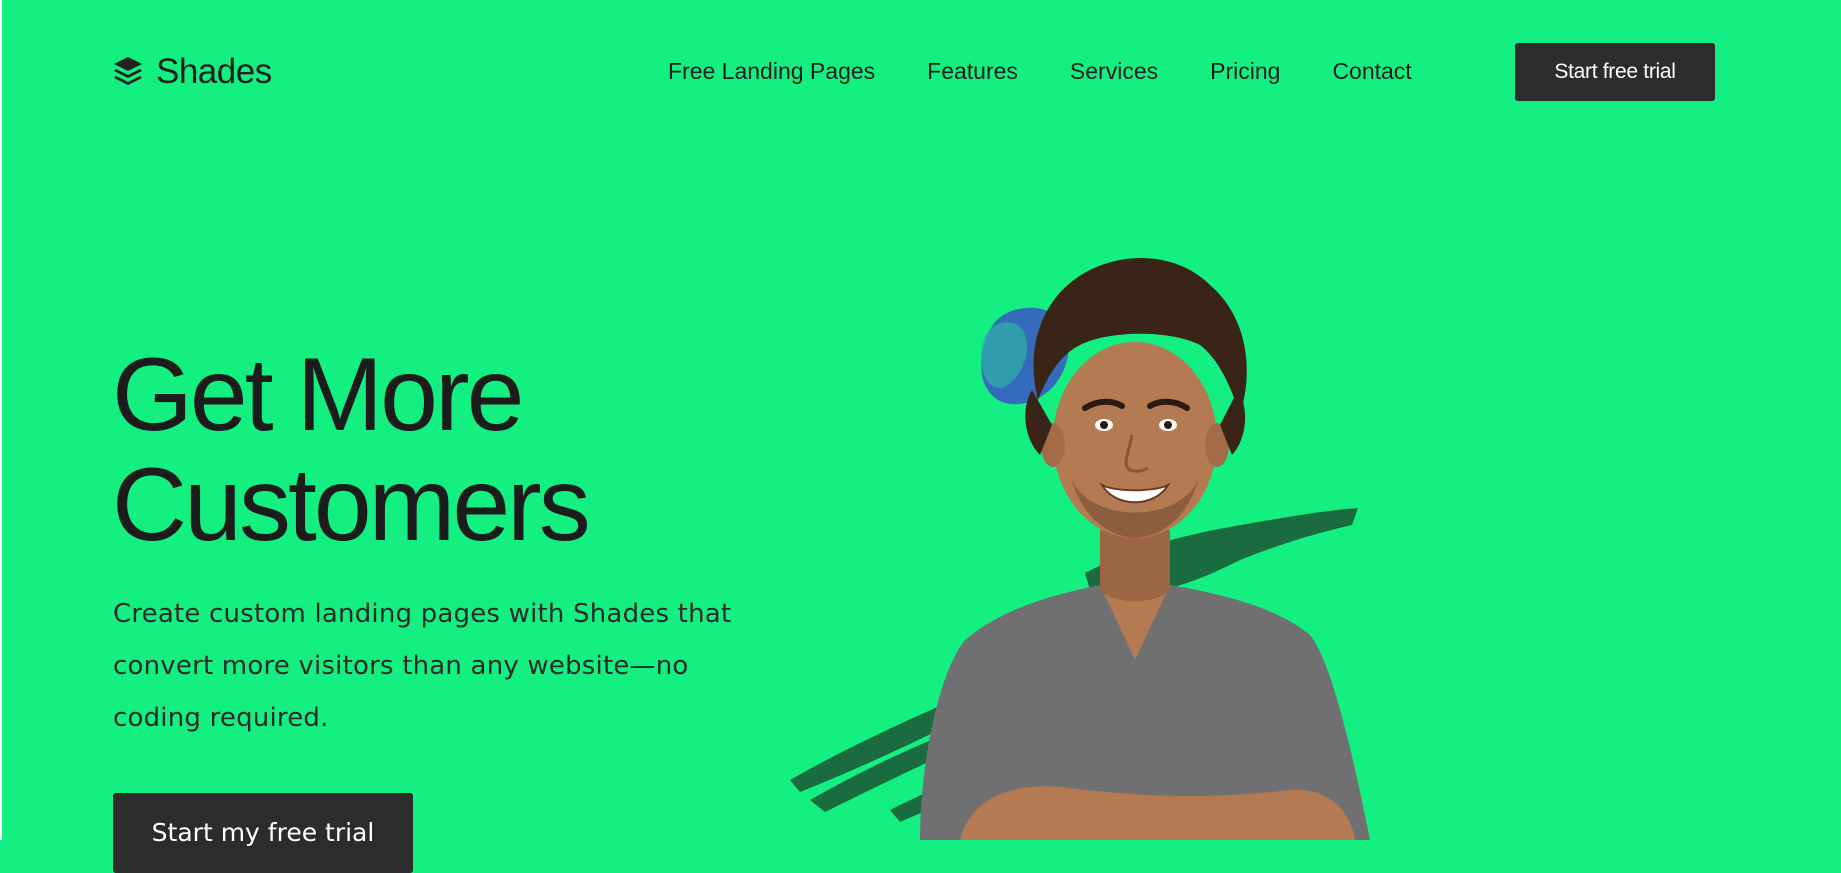 The image size is (1841, 873). What do you see at coordinates (1, 420) in the screenshot?
I see `page-left-edge` at bounding box center [1, 420].